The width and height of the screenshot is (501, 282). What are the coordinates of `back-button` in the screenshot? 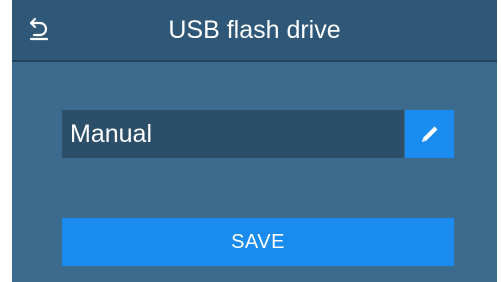 It's located at (39, 29).